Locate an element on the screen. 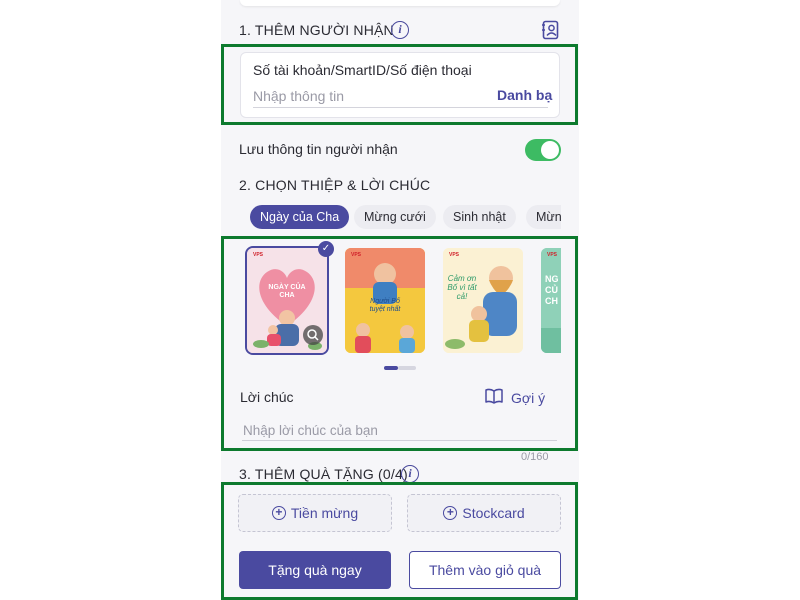 Image resolution: width=800 pixels, height=600 pixels. card-text: Người Bố tuyệt nhất is located at coordinates (385, 305).